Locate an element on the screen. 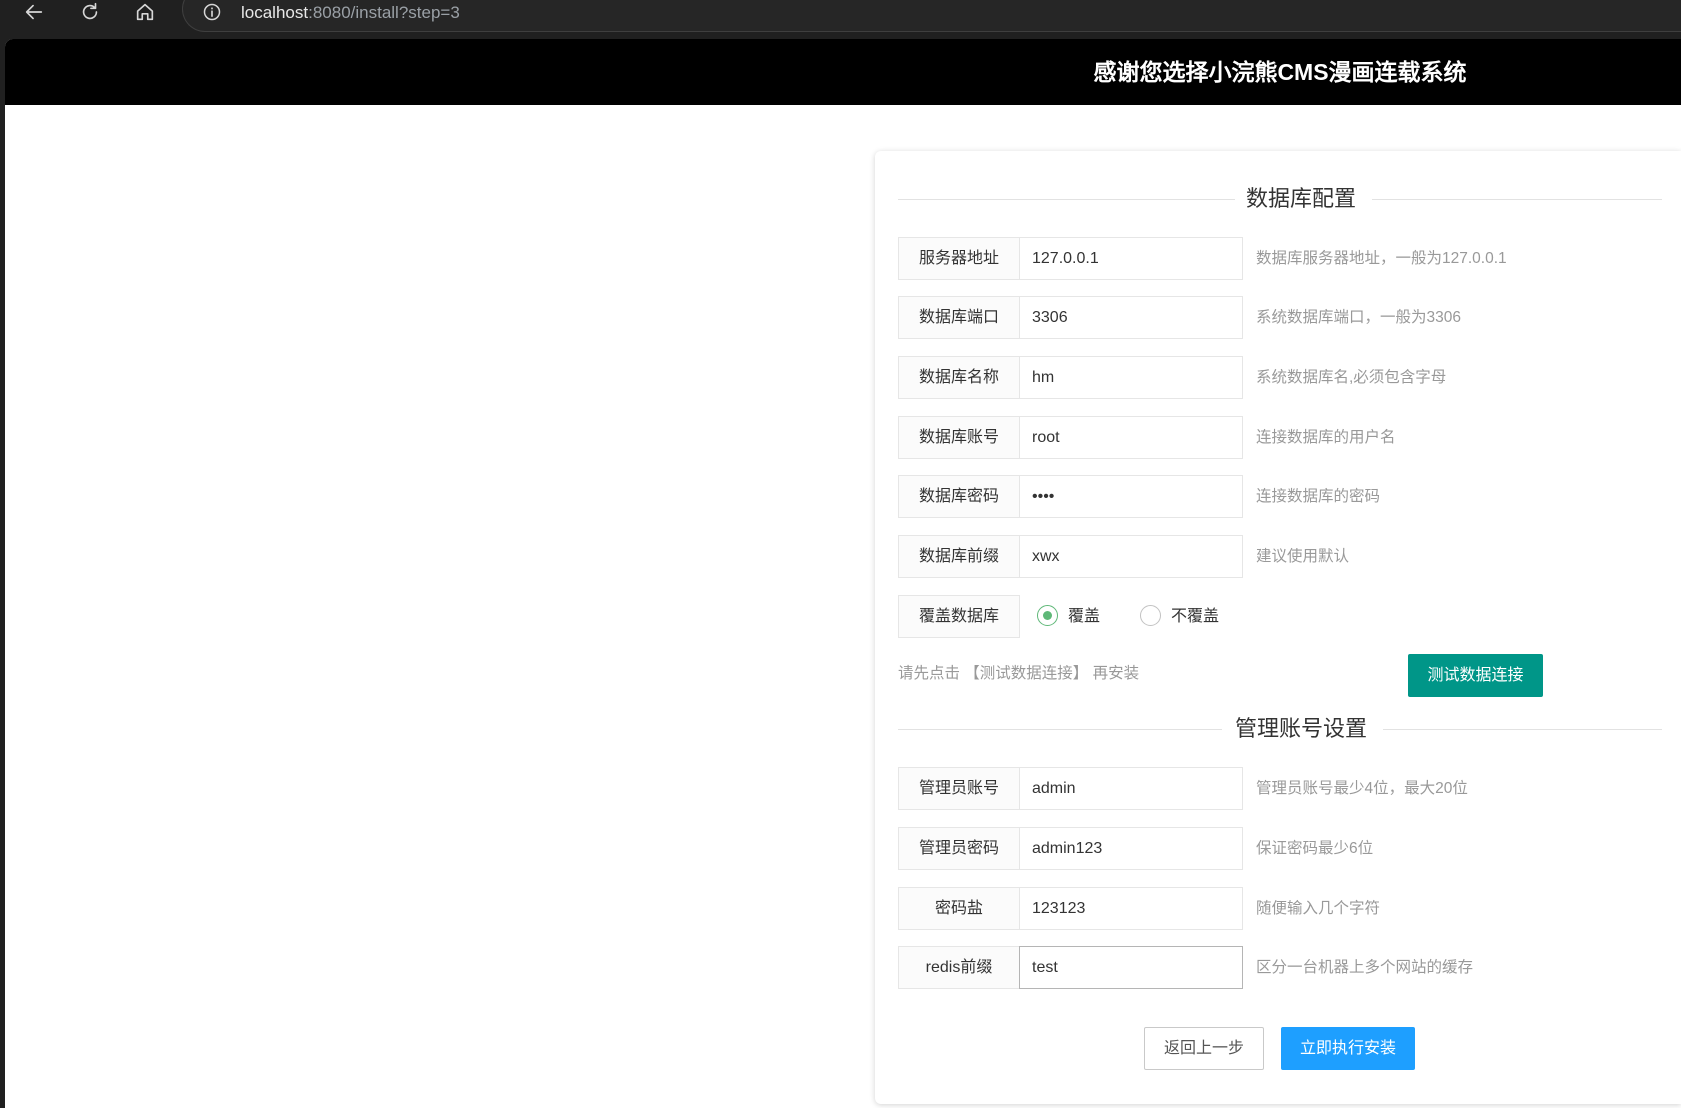  form-row-db-prefix: 数据库前缀 建议使用默认 is located at coordinates (1280, 556).